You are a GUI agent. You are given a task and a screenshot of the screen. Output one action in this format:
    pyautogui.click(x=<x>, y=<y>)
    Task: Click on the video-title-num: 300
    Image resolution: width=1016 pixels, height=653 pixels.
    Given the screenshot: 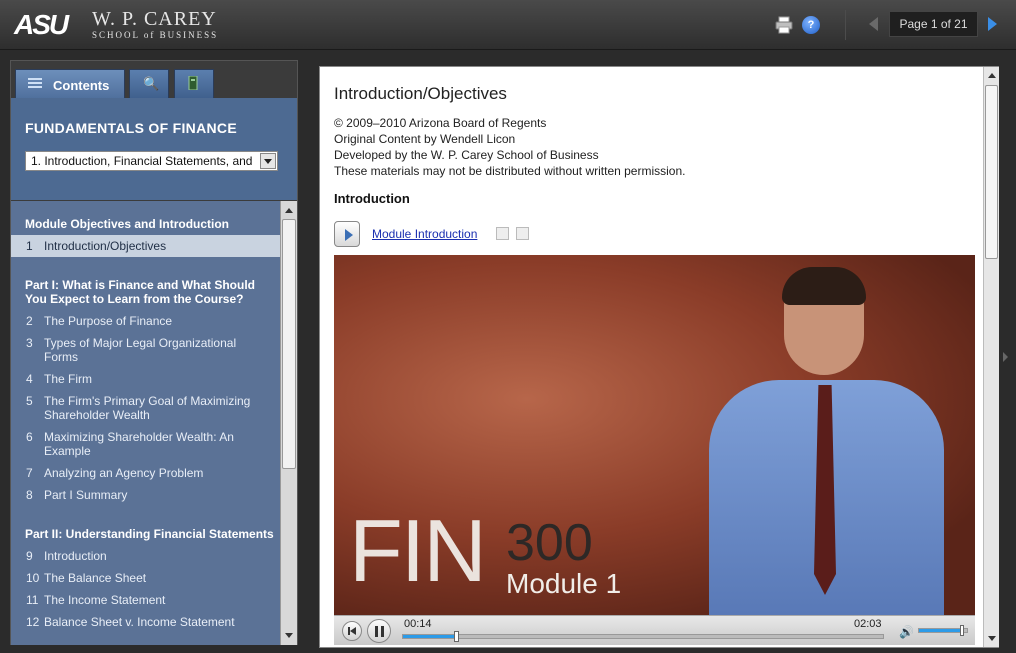 What is the action you would take?
    pyautogui.click(x=549, y=543)
    